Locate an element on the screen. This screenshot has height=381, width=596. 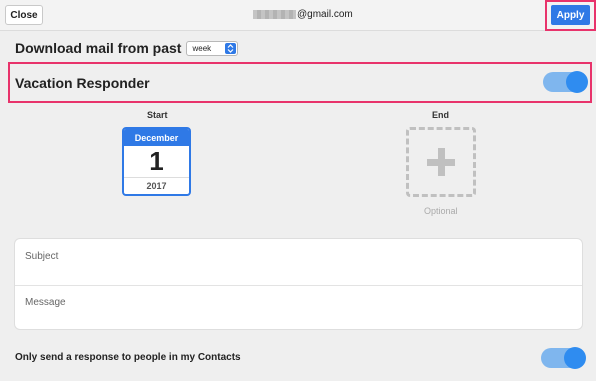
add-end-date-button is located at coordinates (441, 162).